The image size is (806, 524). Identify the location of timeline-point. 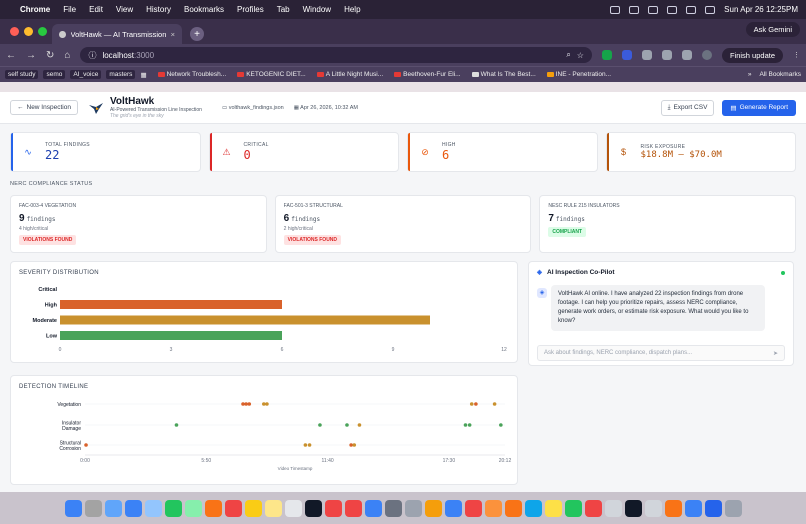
(471, 404).